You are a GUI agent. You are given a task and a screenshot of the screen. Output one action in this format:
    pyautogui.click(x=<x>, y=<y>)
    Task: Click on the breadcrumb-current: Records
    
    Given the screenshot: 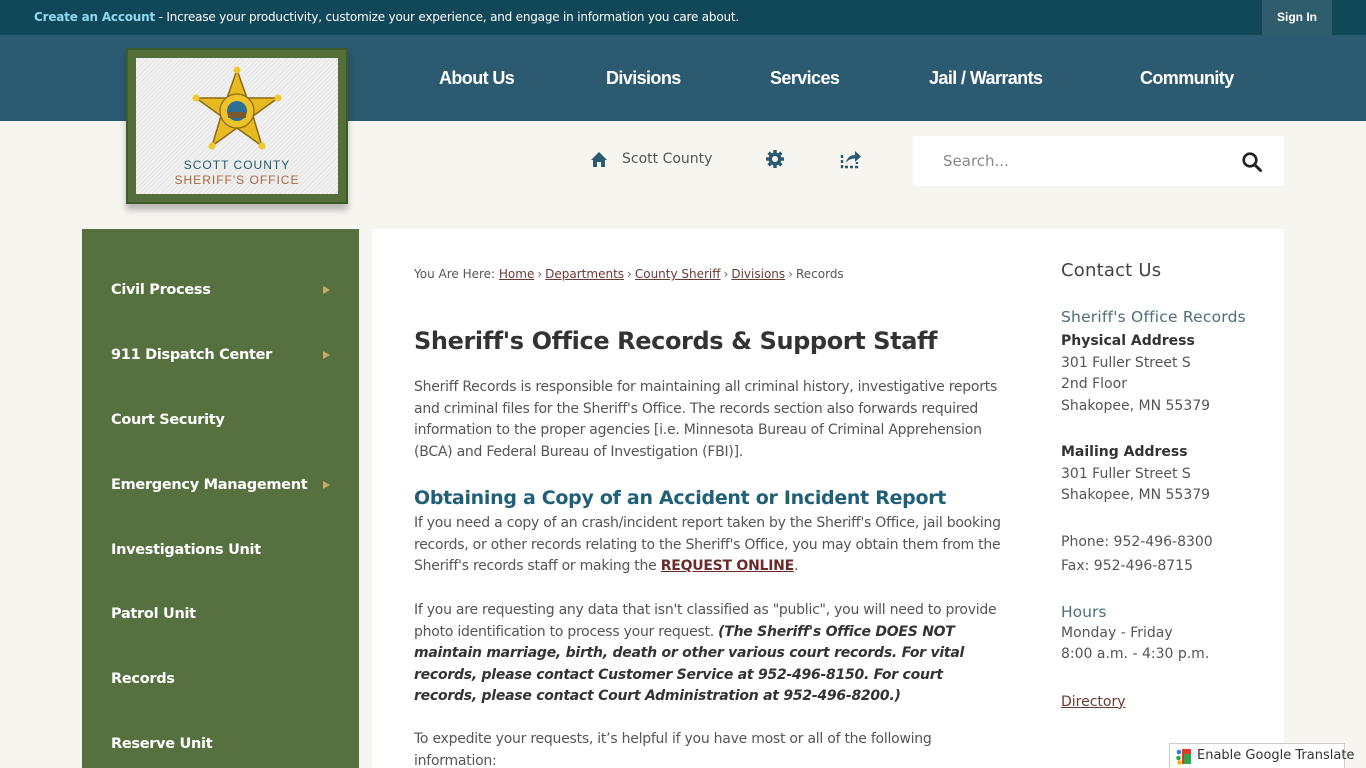 What is the action you would take?
    pyautogui.click(x=819, y=274)
    